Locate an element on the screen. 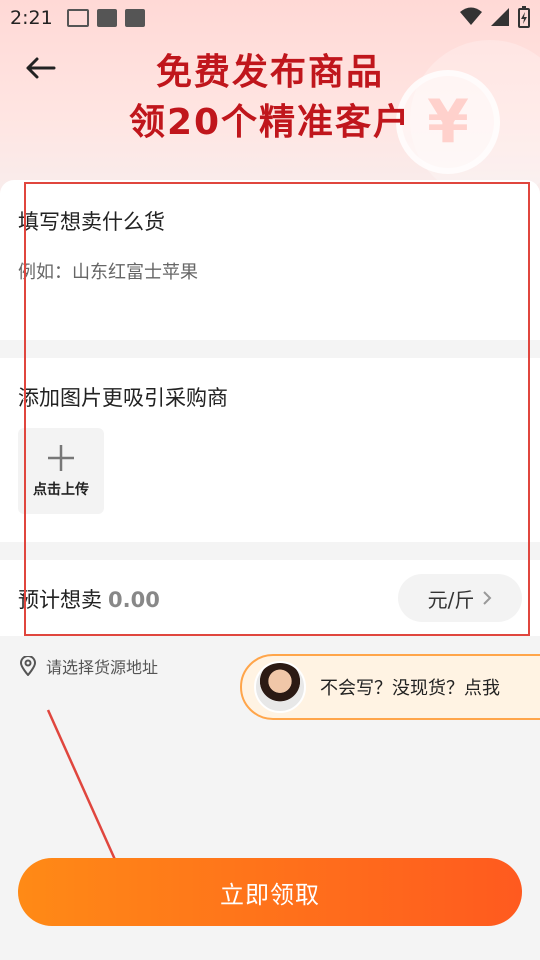  customer-service-avatar is located at coordinates (280, 687).